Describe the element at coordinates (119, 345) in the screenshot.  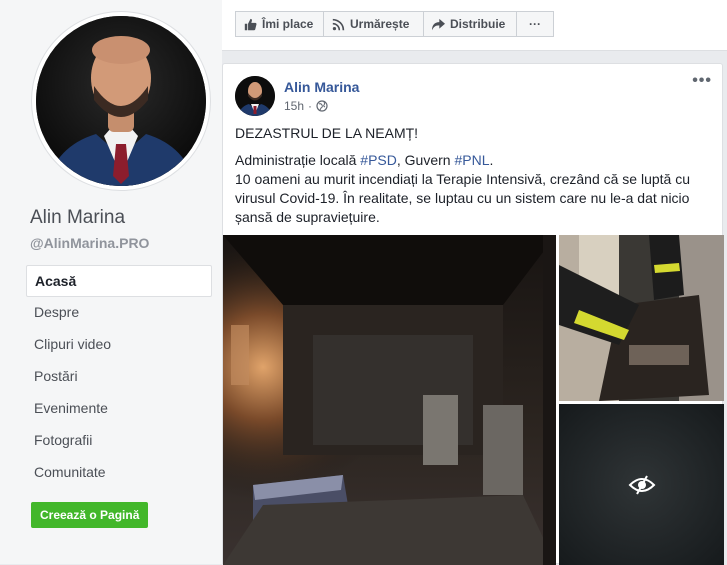
I see `nav-item-videos: Clipuri video` at that location.